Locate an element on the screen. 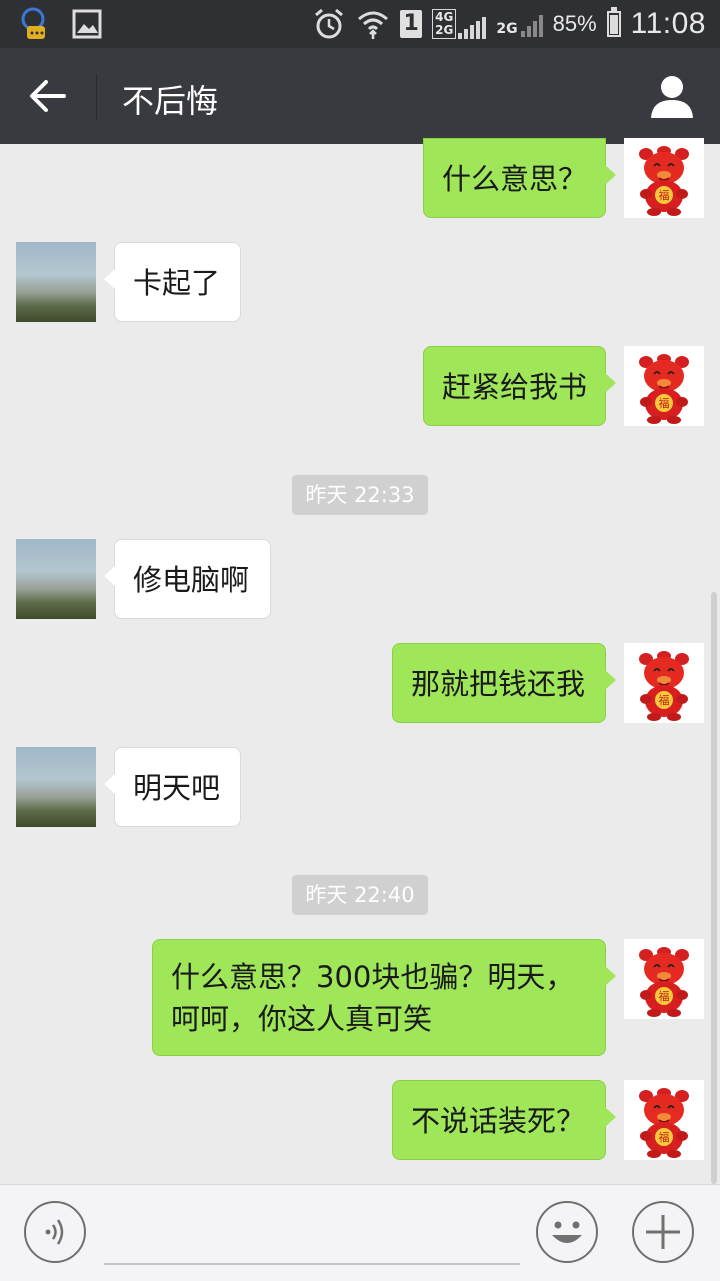  voice-icon is located at coordinates (54, 1232).